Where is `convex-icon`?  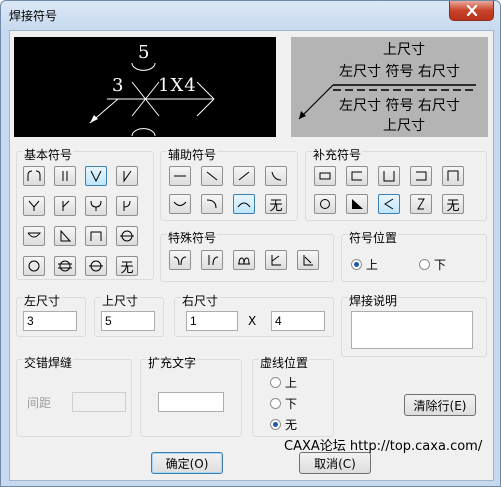
convex-icon is located at coordinates (244, 205).